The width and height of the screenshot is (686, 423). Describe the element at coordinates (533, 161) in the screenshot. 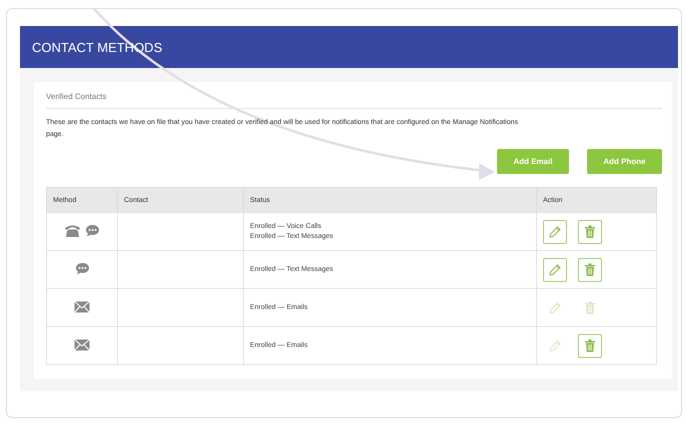

I see `add-button: Add Email` at that location.